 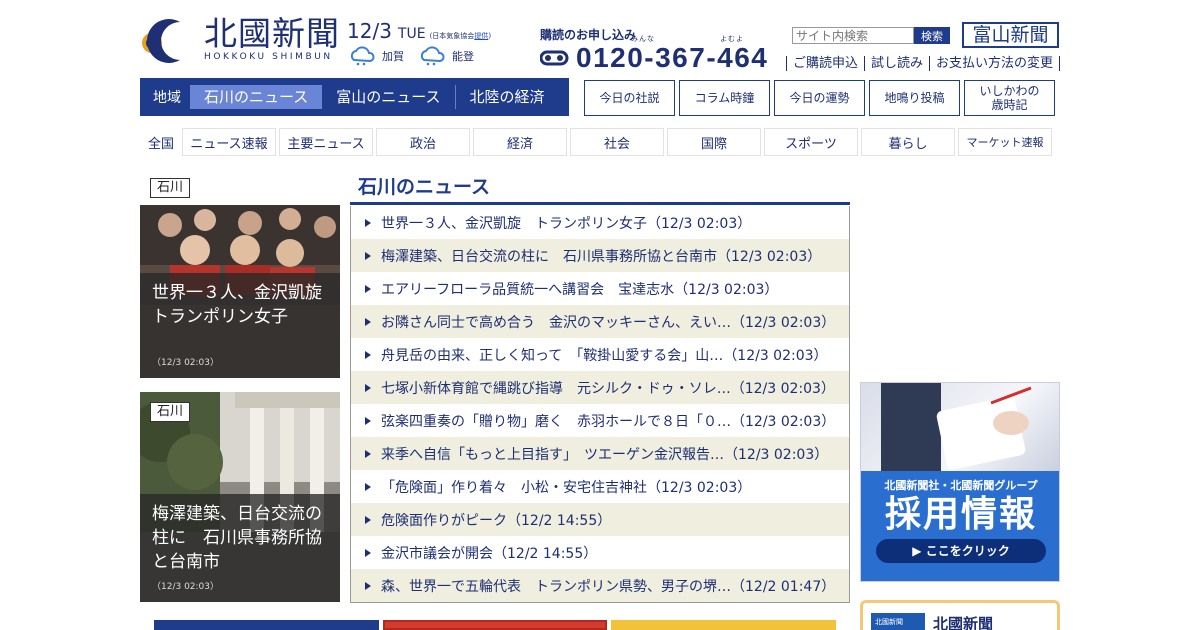 I want to click on genre-top-news: 主要ニュース, so click(x=326, y=142).